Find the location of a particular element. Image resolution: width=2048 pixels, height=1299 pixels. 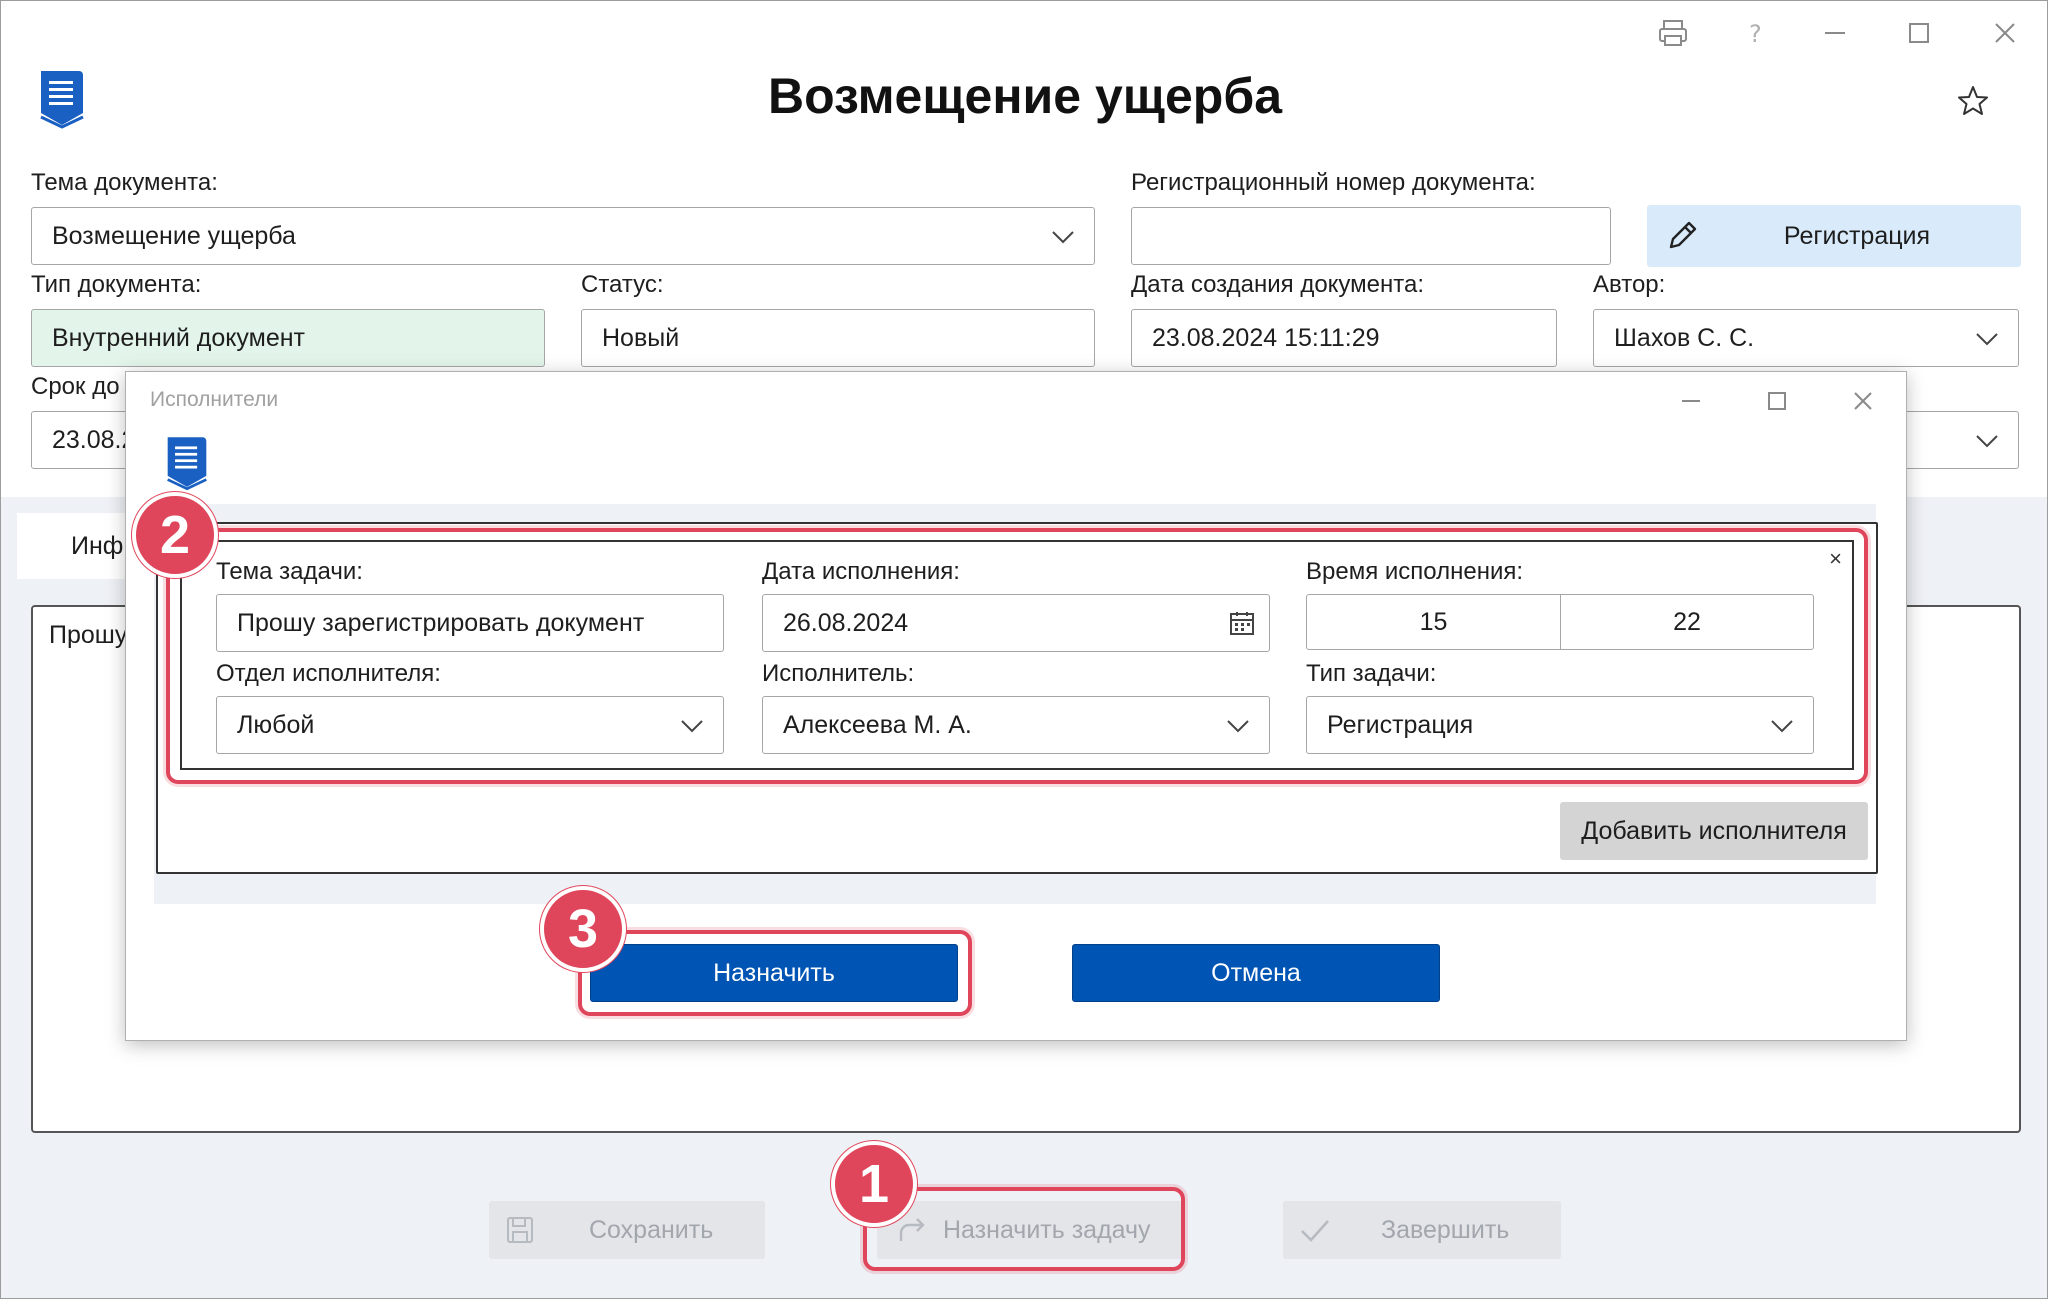

subject-value: Возмещение ущерба is located at coordinates (174, 236).